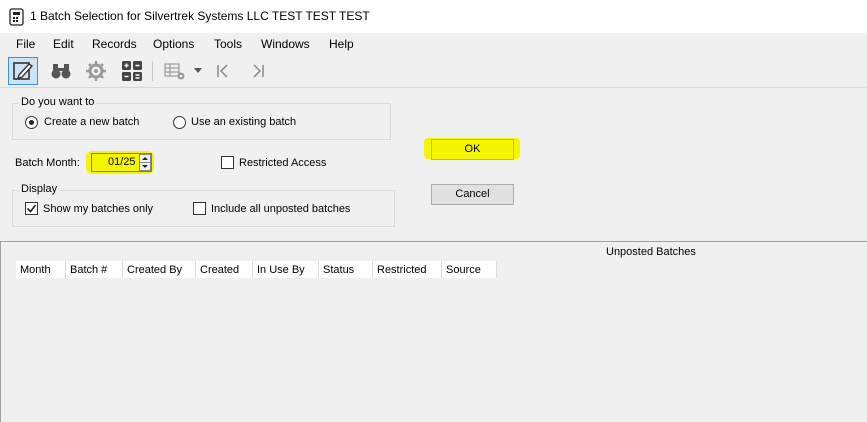 Image resolution: width=867 pixels, height=422 pixels. Describe the element at coordinates (433, 71) in the screenshot. I see `toolbar` at that location.